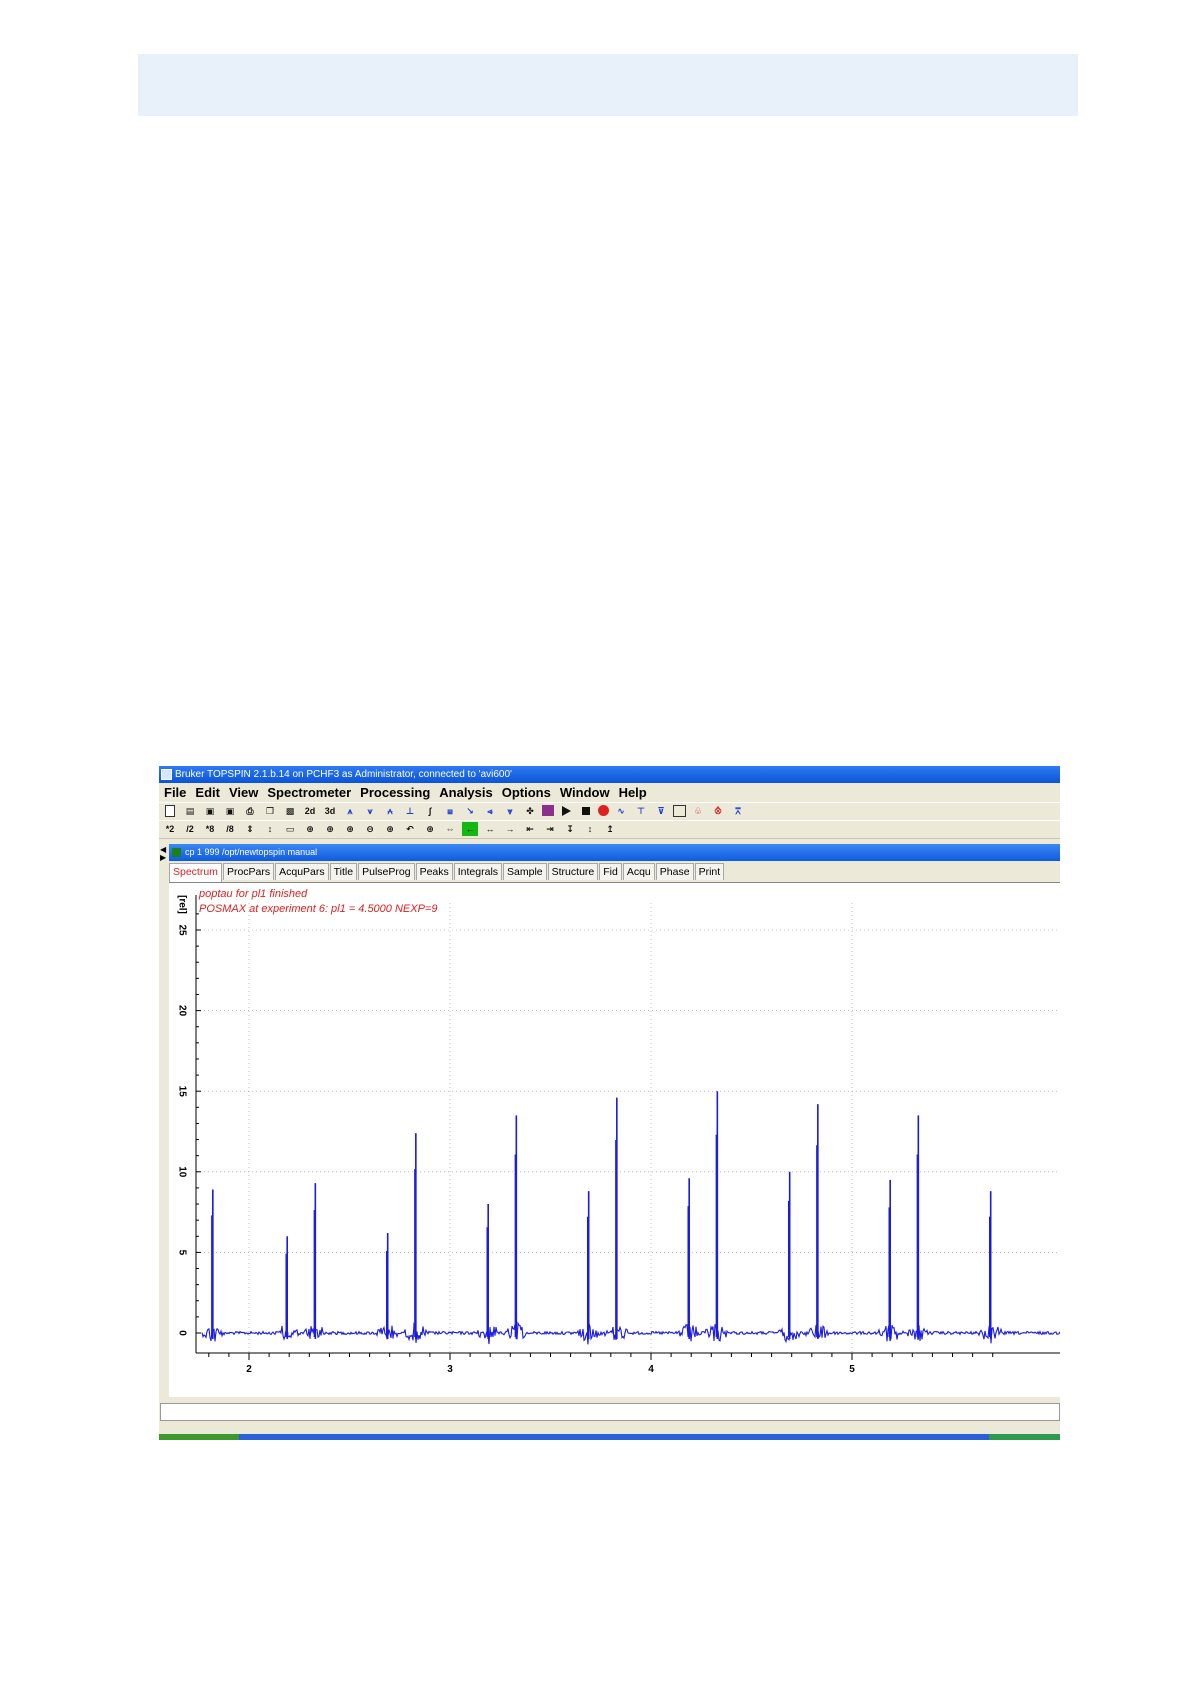 Image resolution: width=1190 pixels, height=1684 pixels. What do you see at coordinates (350, 811) in the screenshot?
I see `phase-icon: ⩚` at bounding box center [350, 811].